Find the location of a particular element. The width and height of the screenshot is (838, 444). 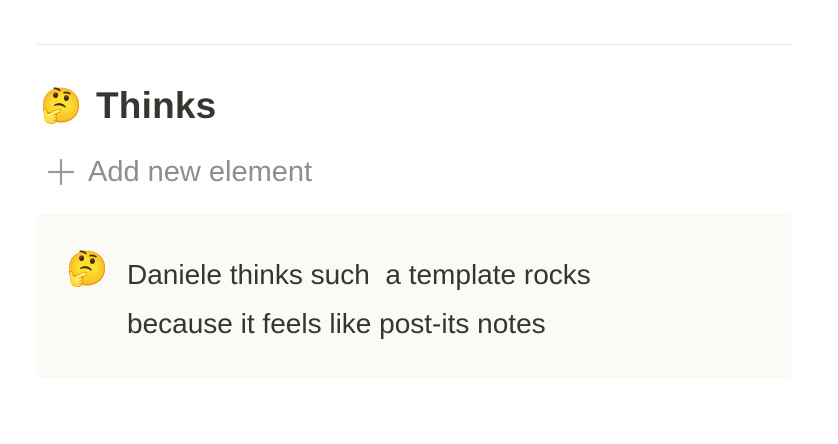

add-new-element-button: Add new element is located at coordinates (179, 172).